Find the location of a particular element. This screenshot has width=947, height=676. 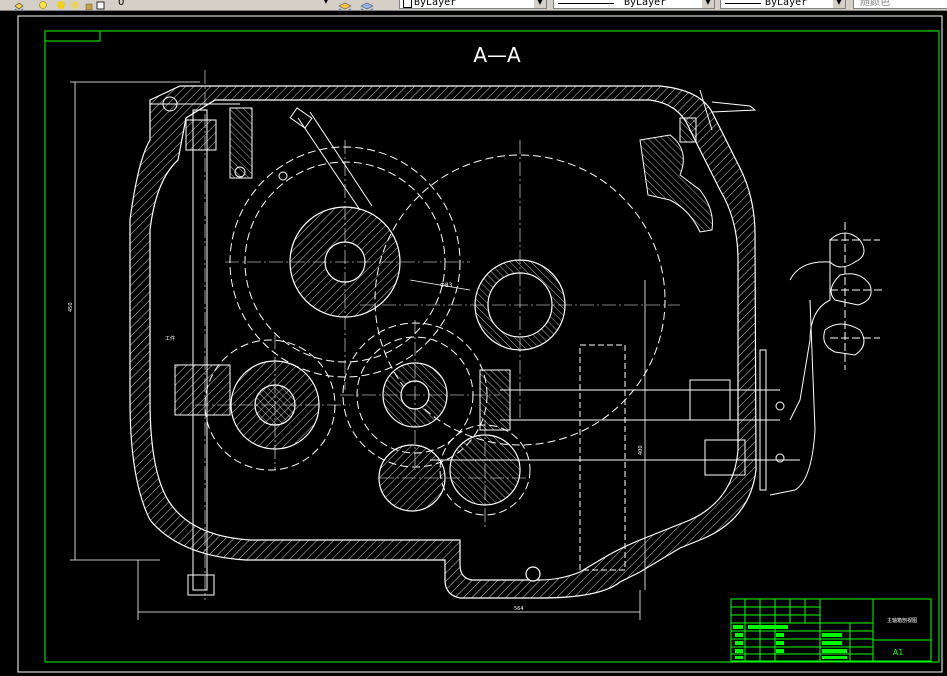

layer-previous-icon is located at coordinates (367, 5).